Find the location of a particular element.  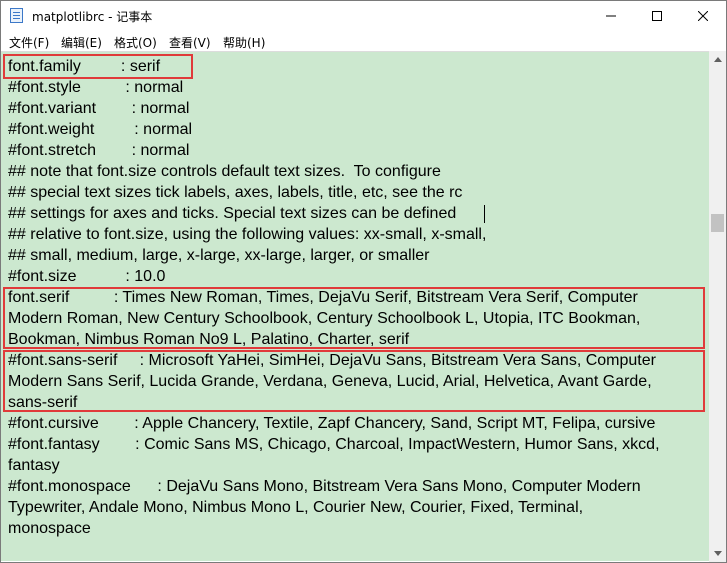

text-line: monospace is located at coordinates (49, 528).